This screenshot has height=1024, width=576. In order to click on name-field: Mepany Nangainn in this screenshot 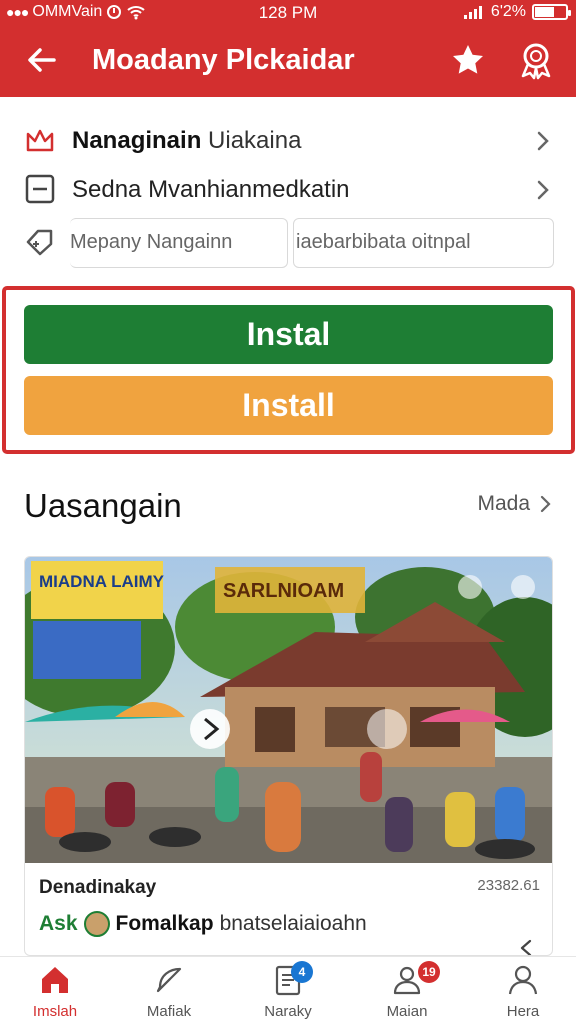, I will do `click(179, 243)`.